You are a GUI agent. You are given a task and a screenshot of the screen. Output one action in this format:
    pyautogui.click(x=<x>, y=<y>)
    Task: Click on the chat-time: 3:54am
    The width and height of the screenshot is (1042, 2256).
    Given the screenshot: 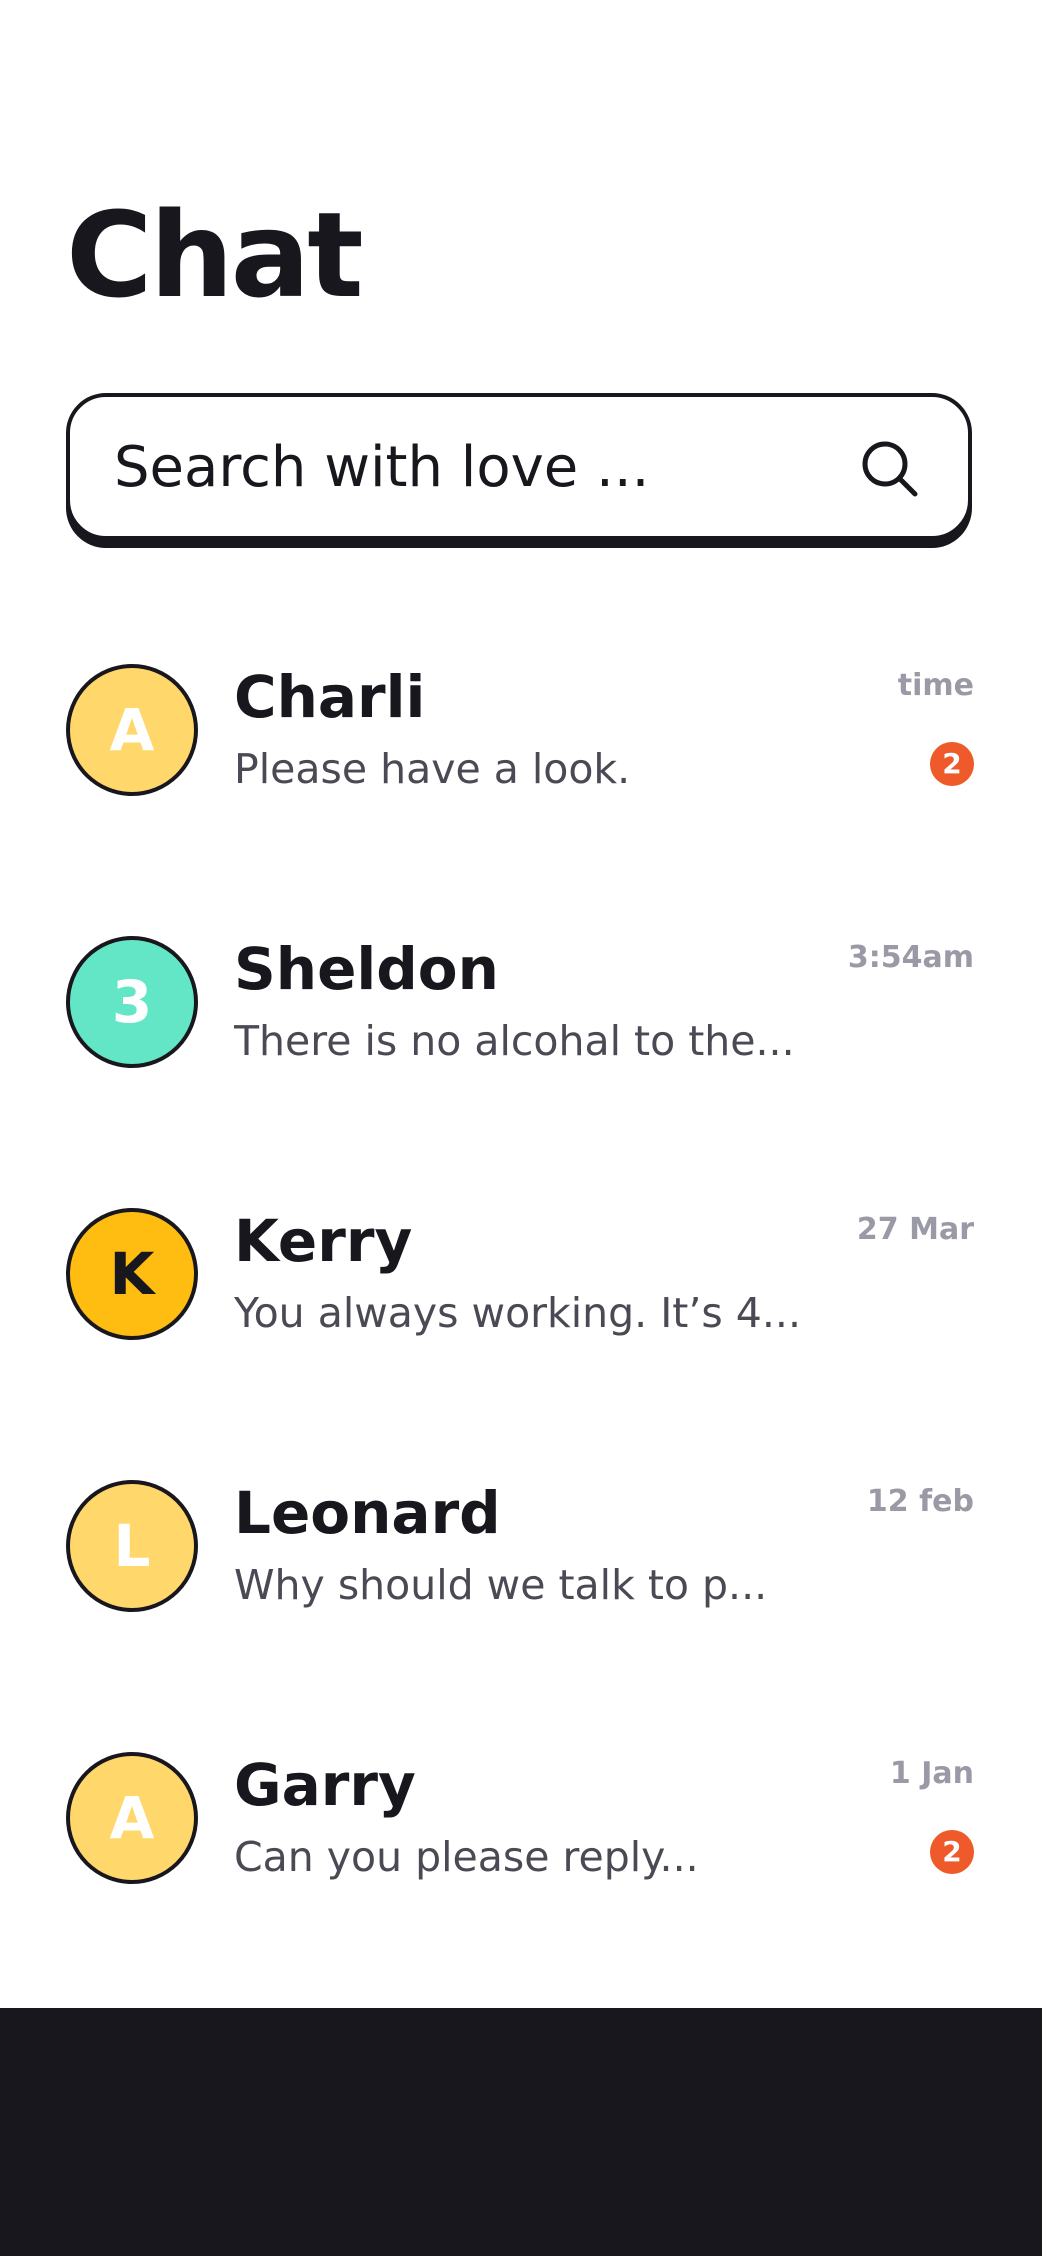 What is the action you would take?
    pyautogui.click(x=910, y=957)
    